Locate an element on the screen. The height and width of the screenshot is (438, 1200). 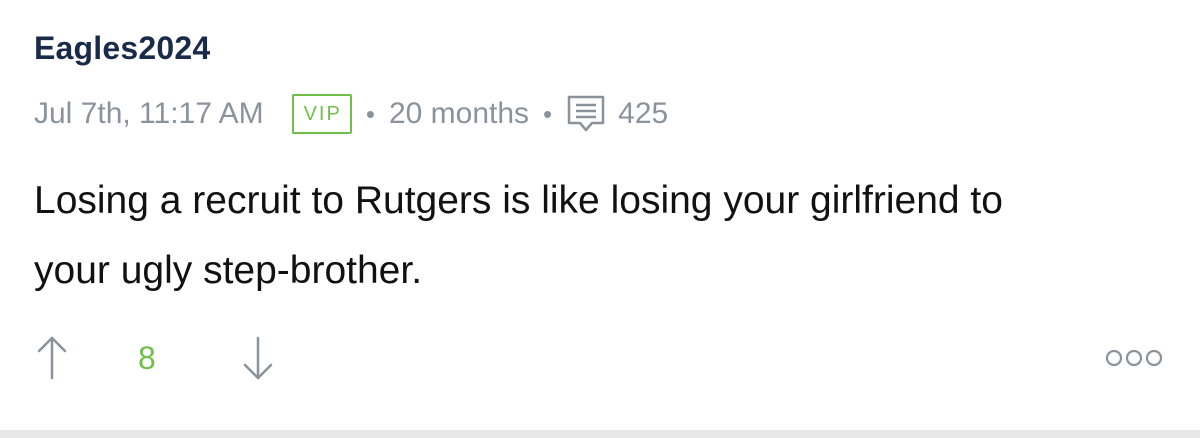
more-options-button is located at coordinates (1134, 358).